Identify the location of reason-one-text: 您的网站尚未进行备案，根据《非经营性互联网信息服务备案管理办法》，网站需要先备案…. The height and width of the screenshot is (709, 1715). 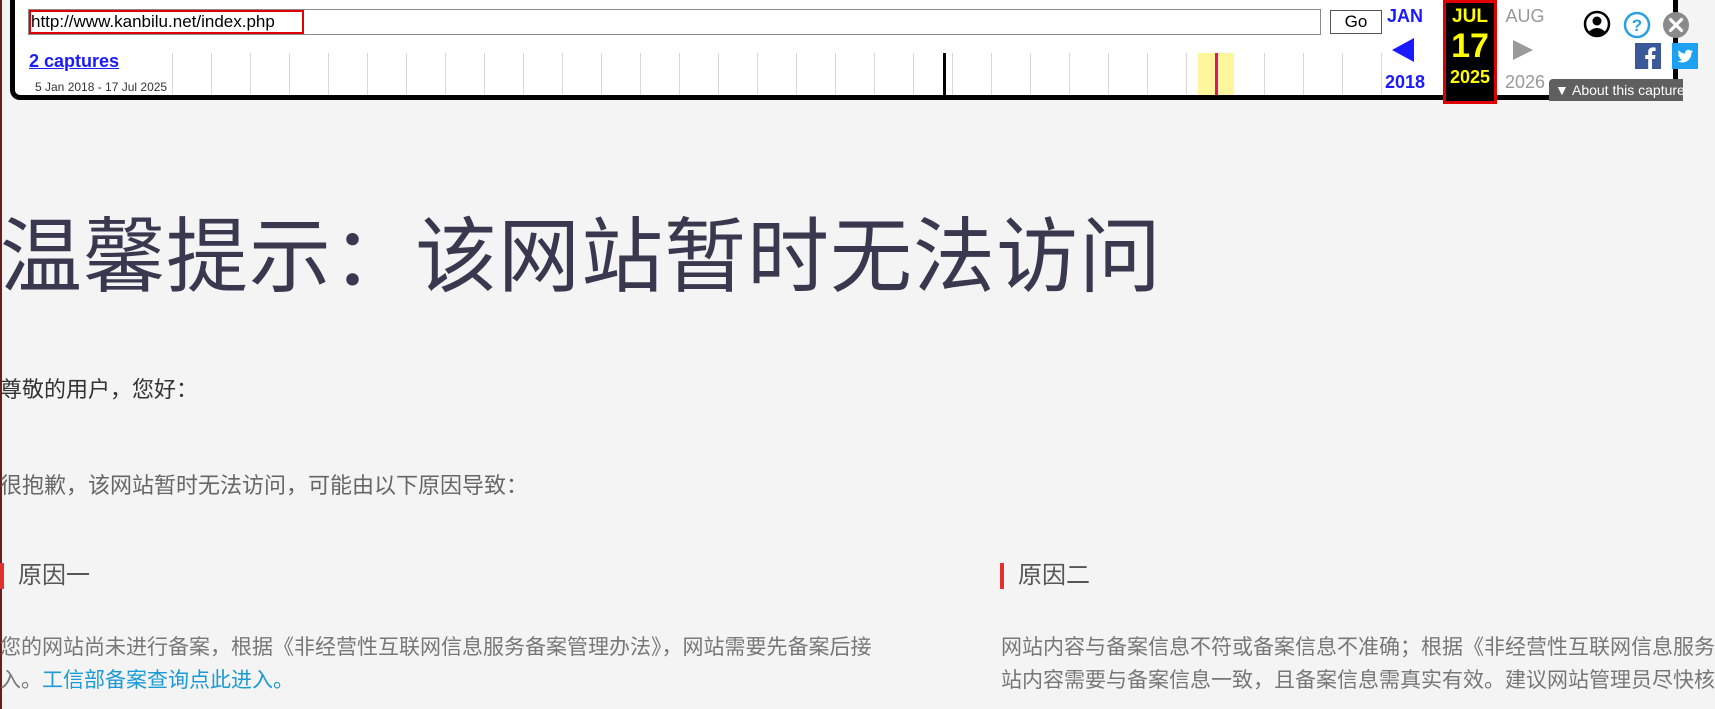
(470, 664).